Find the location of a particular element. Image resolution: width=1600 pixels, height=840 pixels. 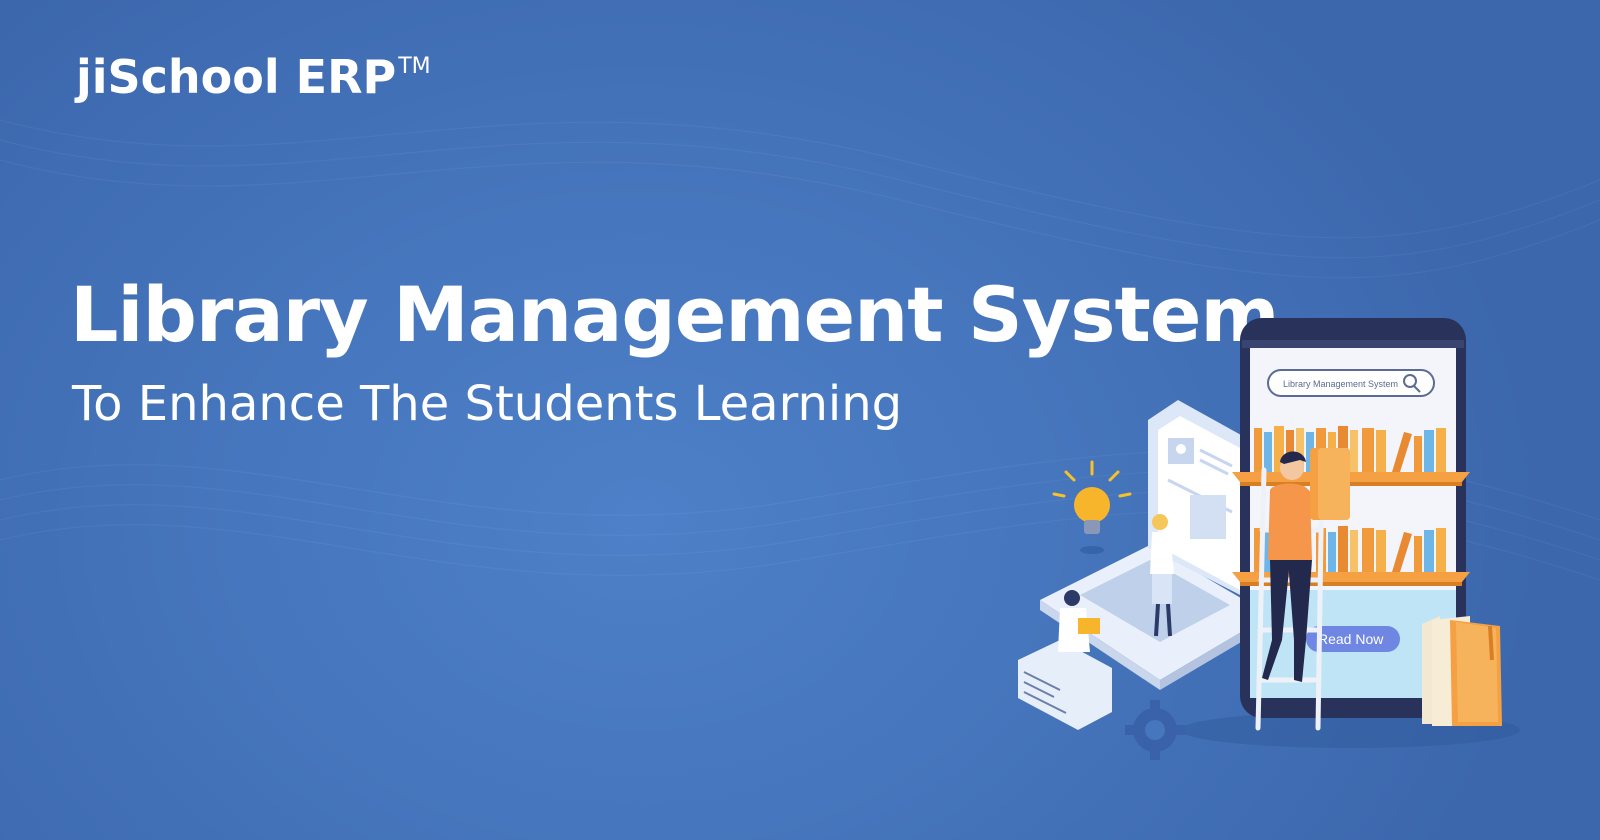

trademark-symbol: TM is located at coordinates (414, 66).